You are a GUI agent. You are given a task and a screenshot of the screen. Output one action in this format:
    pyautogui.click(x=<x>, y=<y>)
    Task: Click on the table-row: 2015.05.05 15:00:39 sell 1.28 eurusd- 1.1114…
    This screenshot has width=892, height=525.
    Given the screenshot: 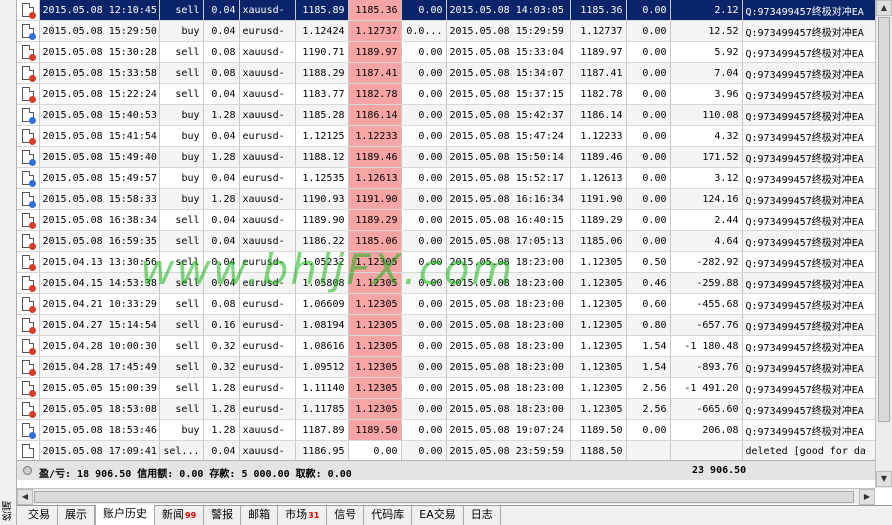 What is the action you would take?
    pyautogui.click(x=446, y=388)
    